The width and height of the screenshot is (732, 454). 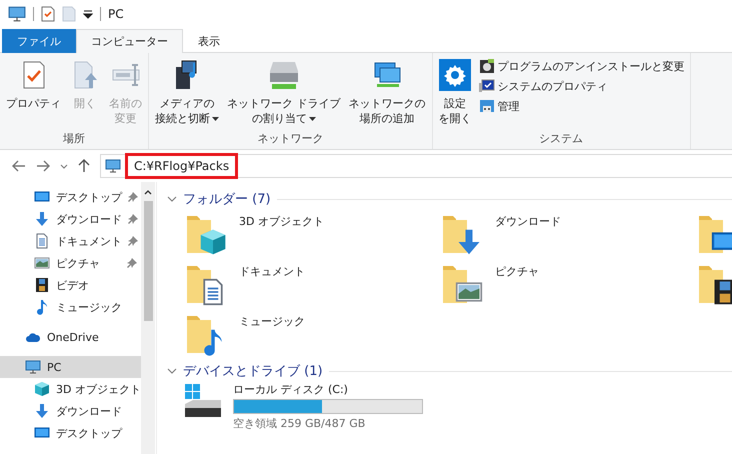 What do you see at coordinates (33, 85) in the screenshot?
I see `ribbon-button: プロパティ` at bounding box center [33, 85].